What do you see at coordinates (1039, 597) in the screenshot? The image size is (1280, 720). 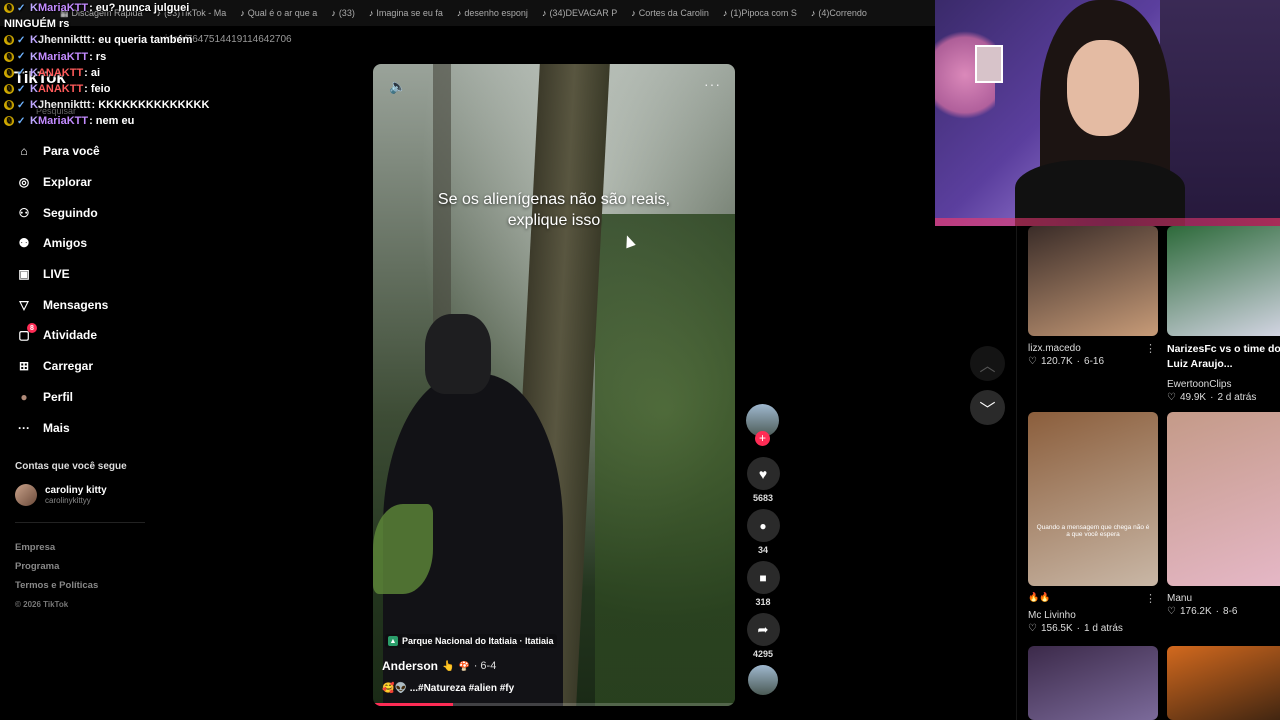 I see `fire-emoji-icon: 🔥🔥` at bounding box center [1039, 597].